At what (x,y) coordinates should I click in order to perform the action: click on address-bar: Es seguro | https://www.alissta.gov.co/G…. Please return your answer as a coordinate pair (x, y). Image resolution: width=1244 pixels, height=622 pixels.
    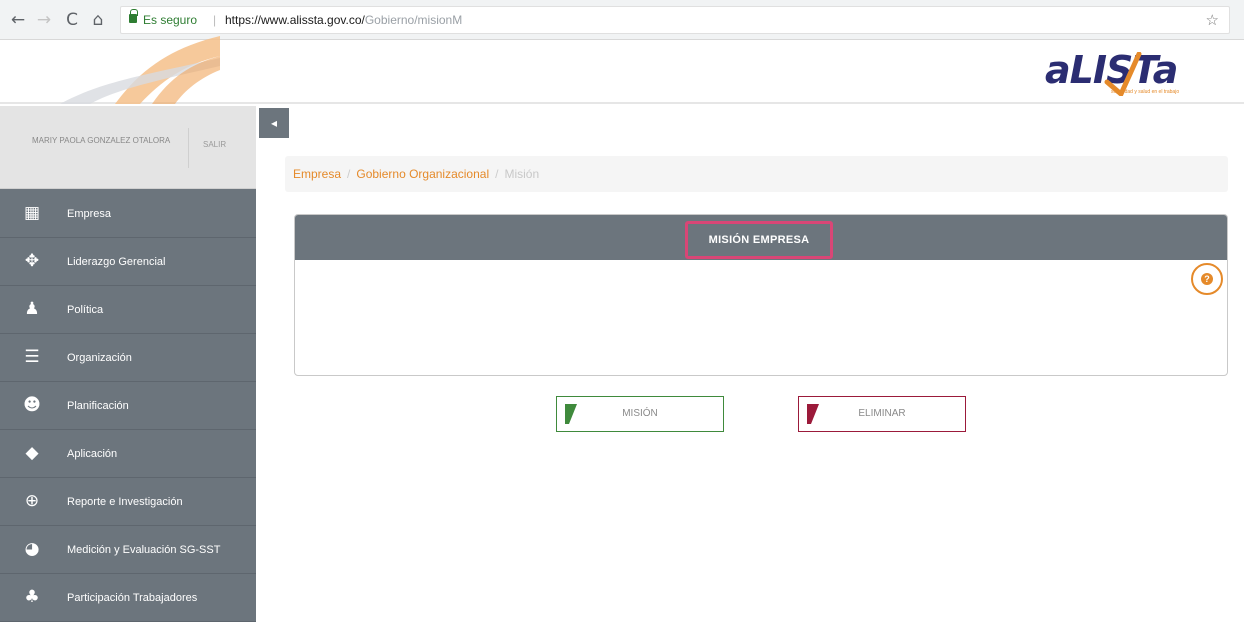
    Looking at the image, I should click on (675, 20).